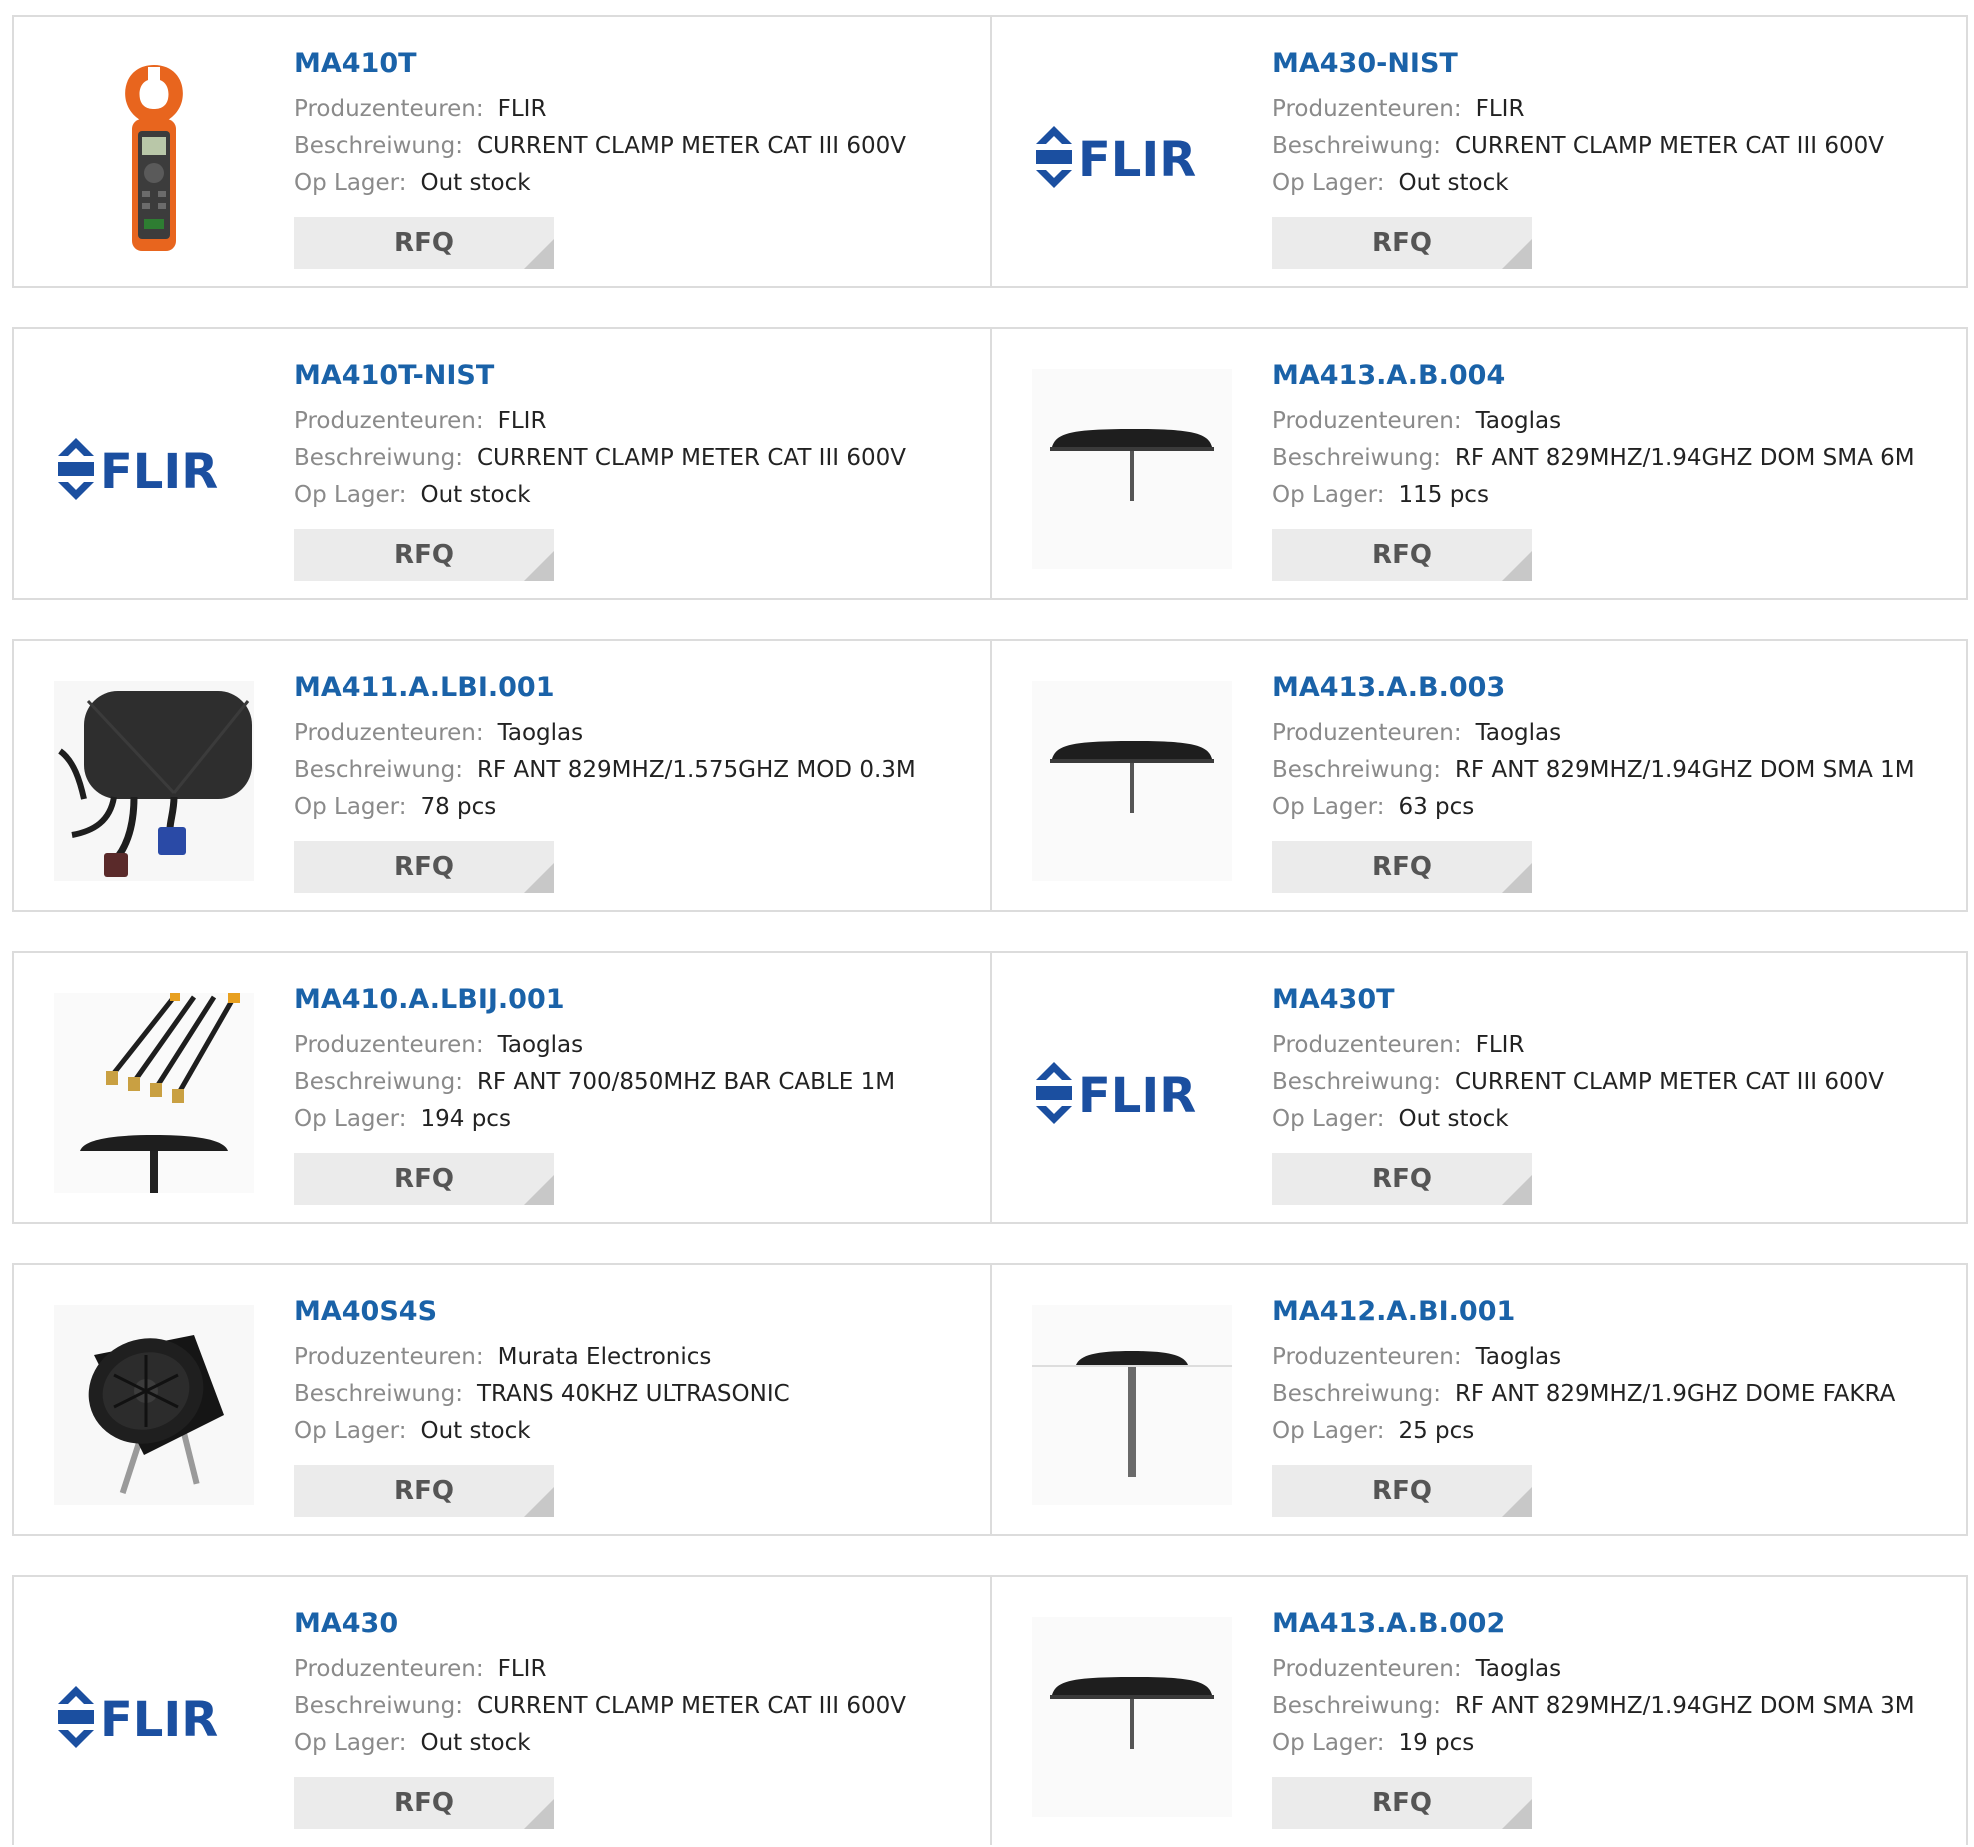 The width and height of the screenshot is (1974, 1847). I want to click on part-number-link: MA40S4S, so click(637, 1312).